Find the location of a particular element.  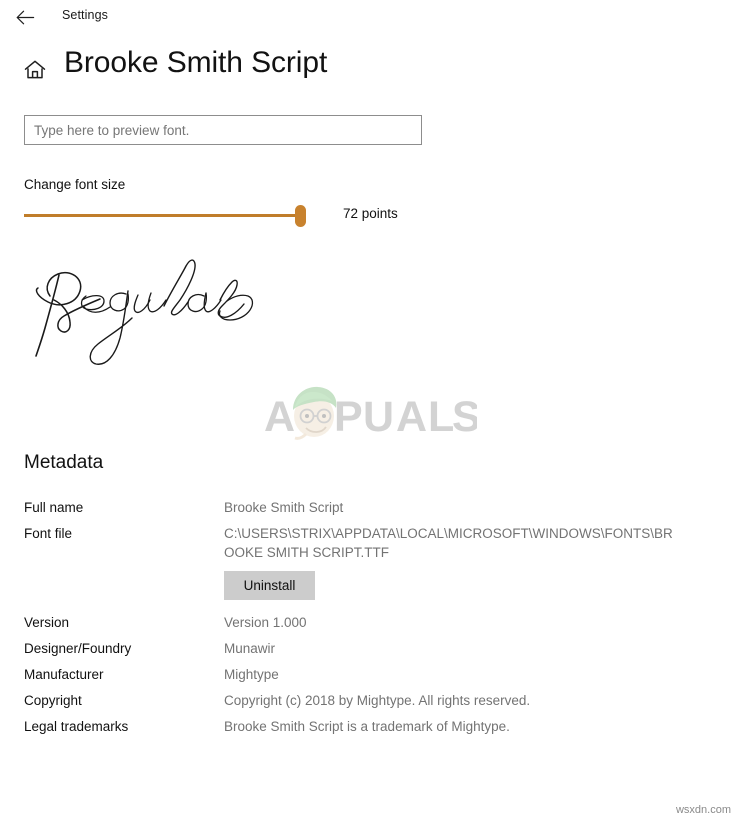

font-size-slider is located at coordinates (165, 216).